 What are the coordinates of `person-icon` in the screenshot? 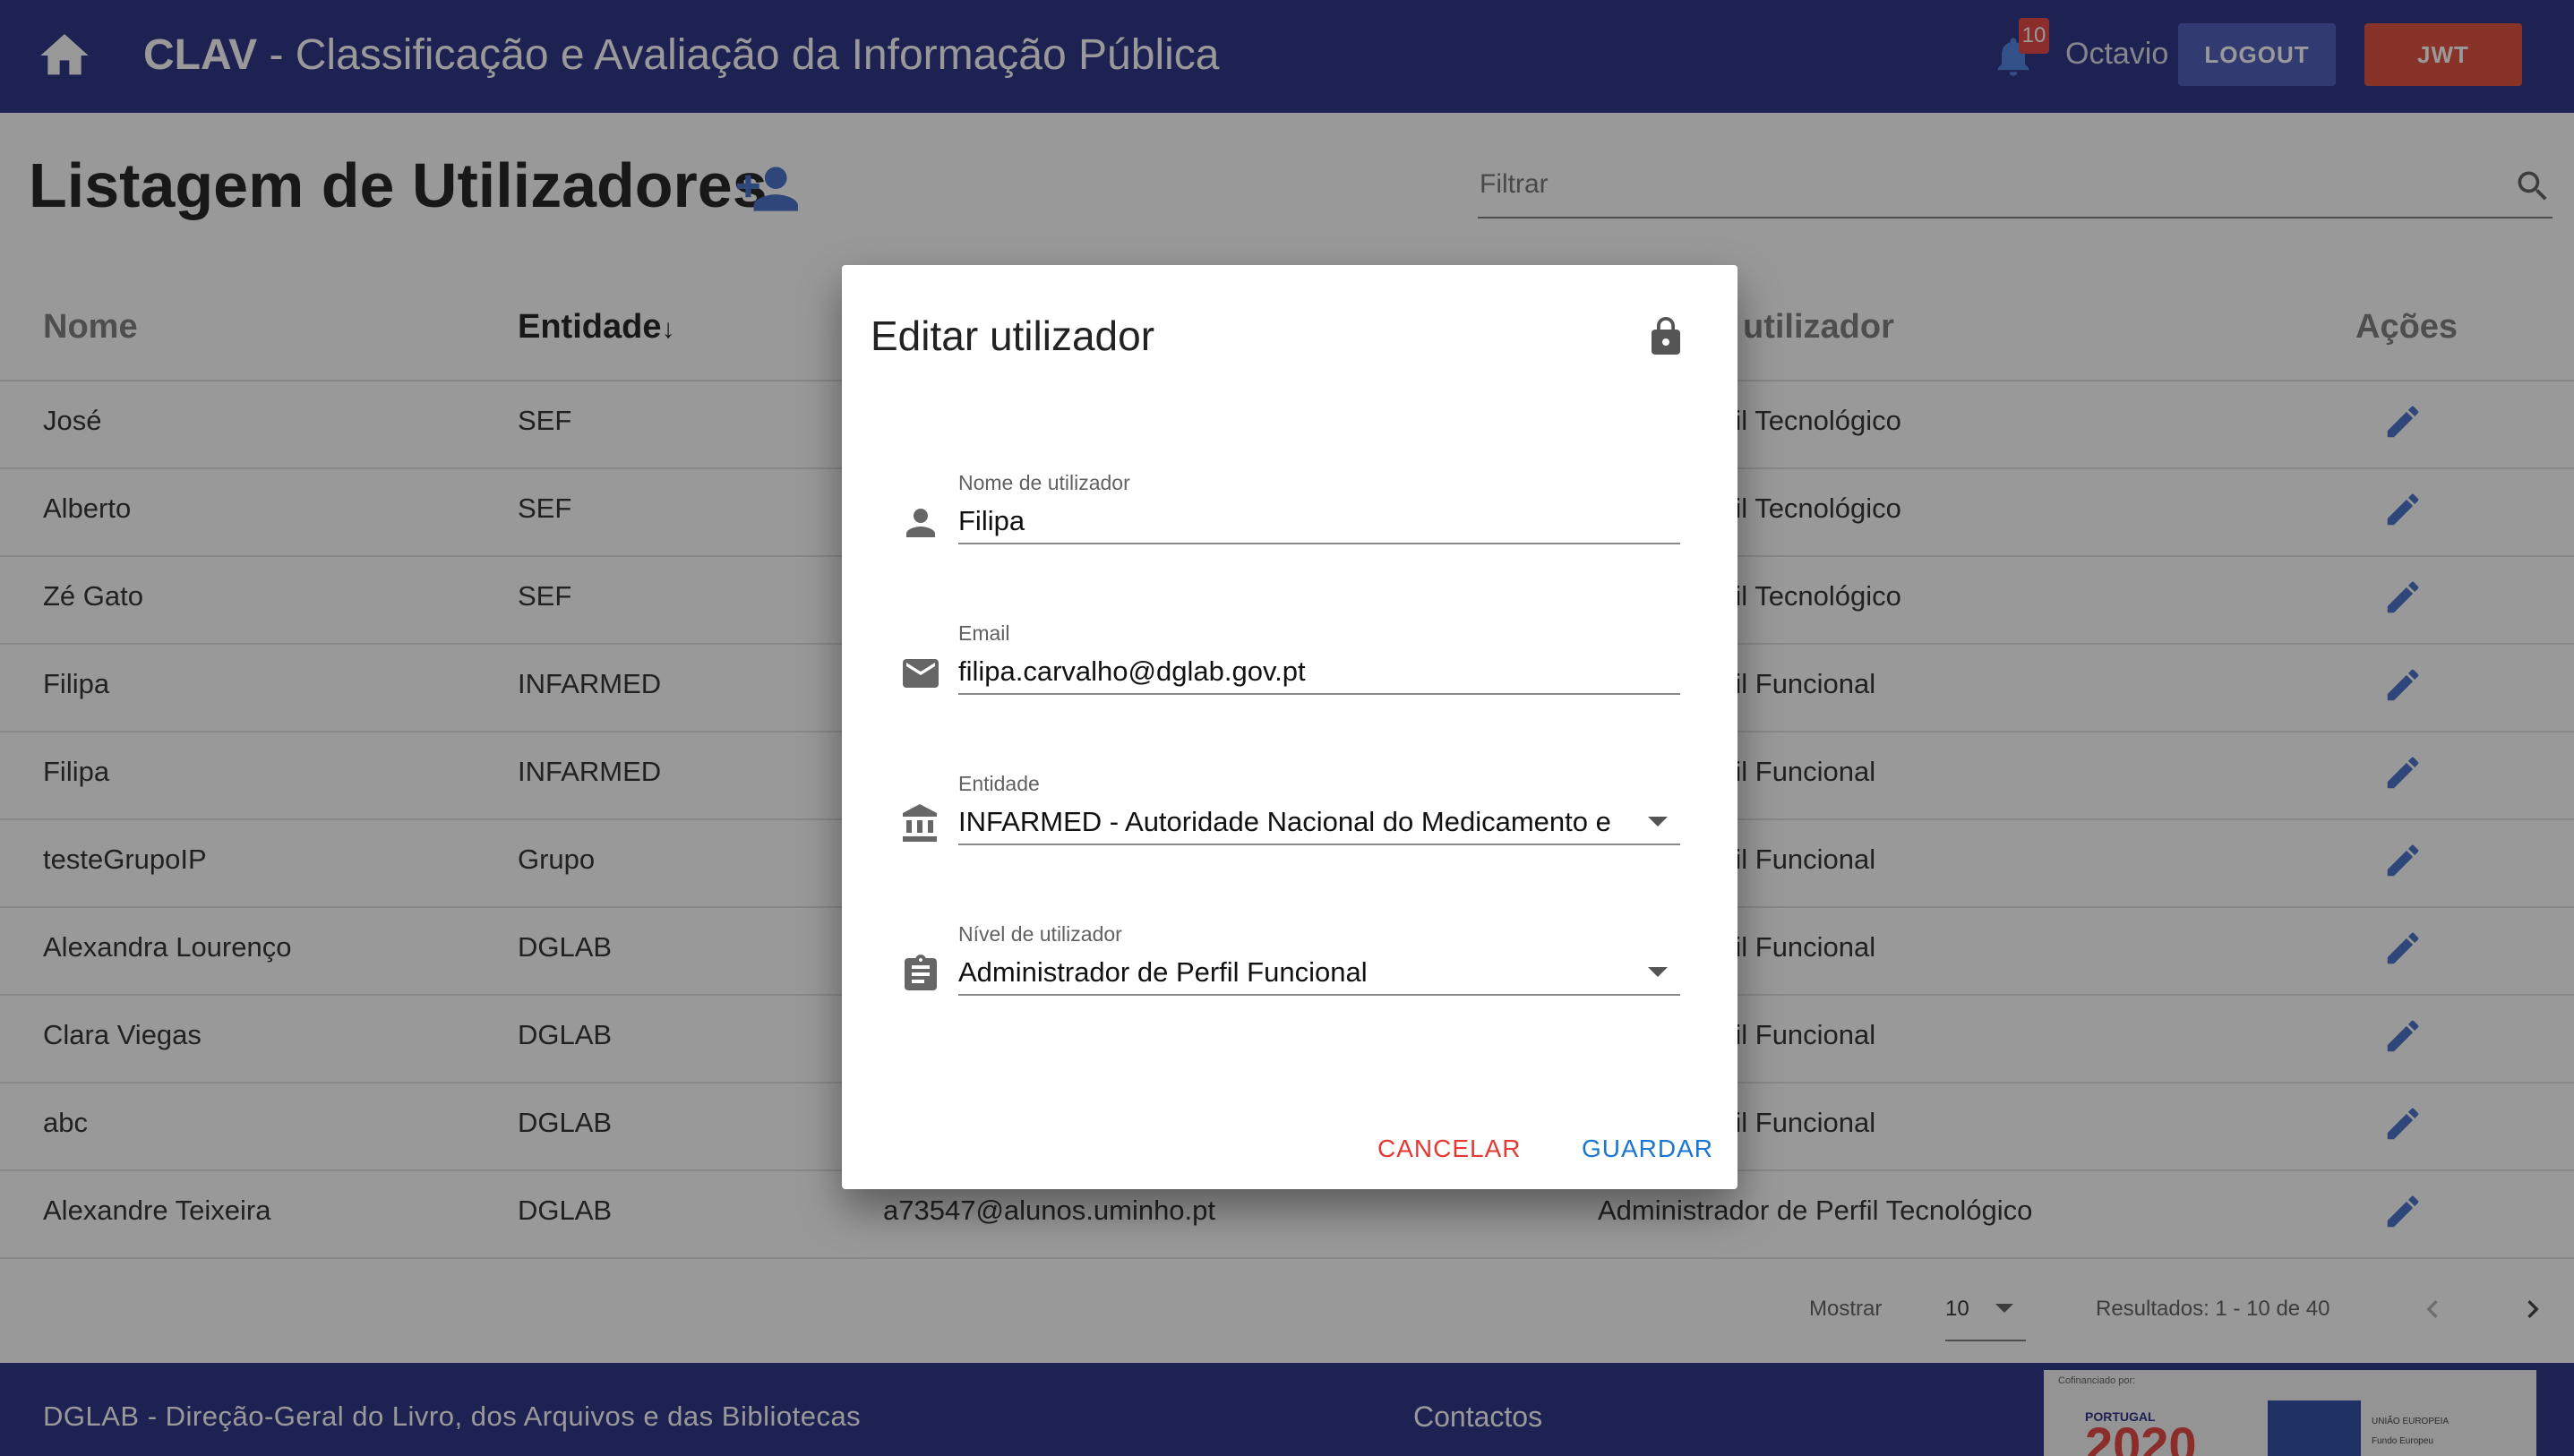 It's located at (920, 522).